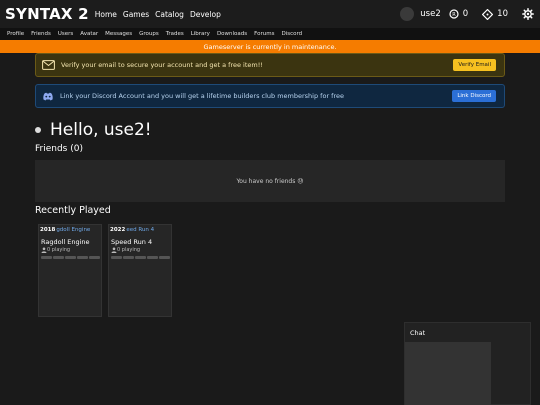  I want to click on friends-empty-text: You have no friends 😓, so click(270, 181).